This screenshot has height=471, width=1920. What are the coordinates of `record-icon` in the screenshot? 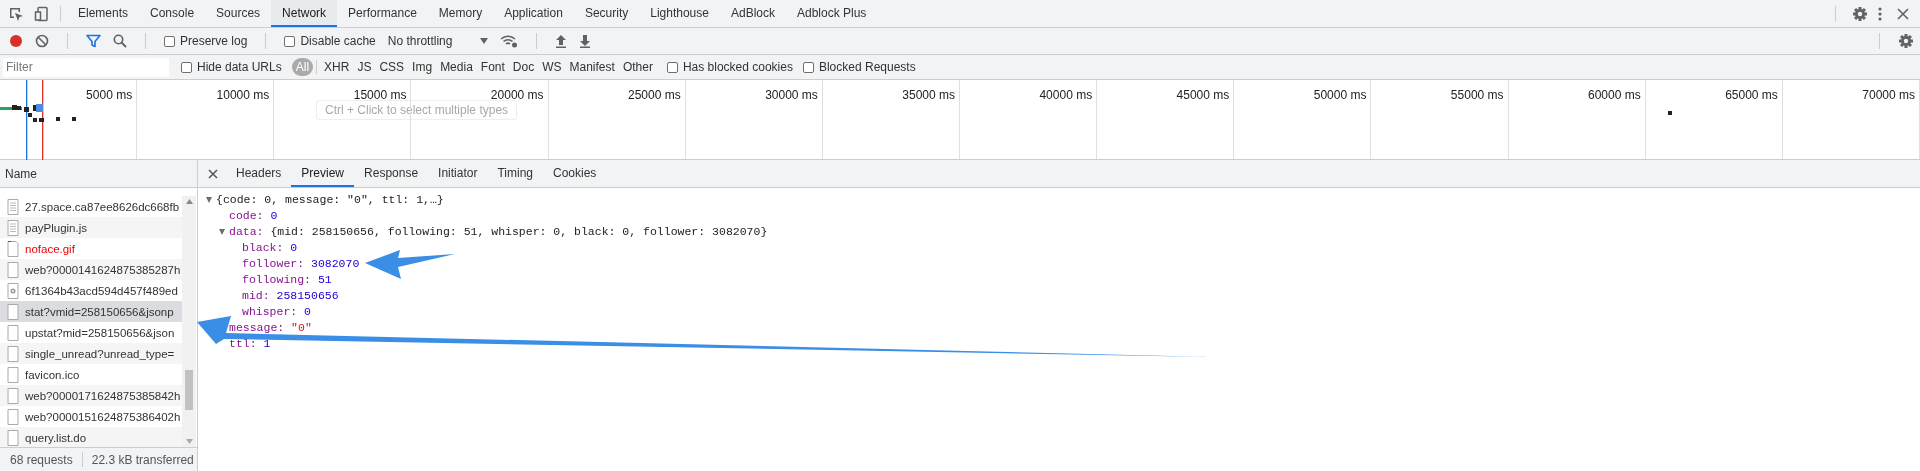 It's located at (16, 41).